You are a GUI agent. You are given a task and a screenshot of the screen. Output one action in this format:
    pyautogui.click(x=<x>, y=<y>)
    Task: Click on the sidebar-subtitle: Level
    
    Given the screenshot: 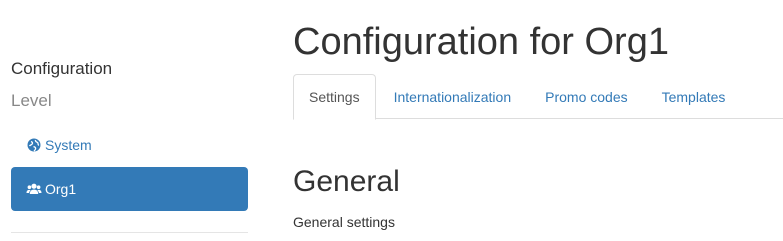 What is the action you would take?
    pyautogui.click(x=31, y=100)
    